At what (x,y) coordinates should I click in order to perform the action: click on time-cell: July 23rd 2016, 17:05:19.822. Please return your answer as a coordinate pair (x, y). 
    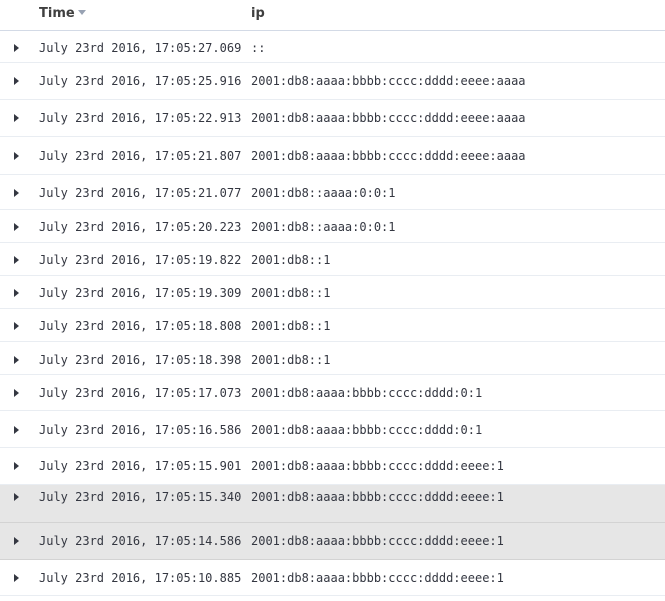
    Looking at the image, I should click on (140, 260).